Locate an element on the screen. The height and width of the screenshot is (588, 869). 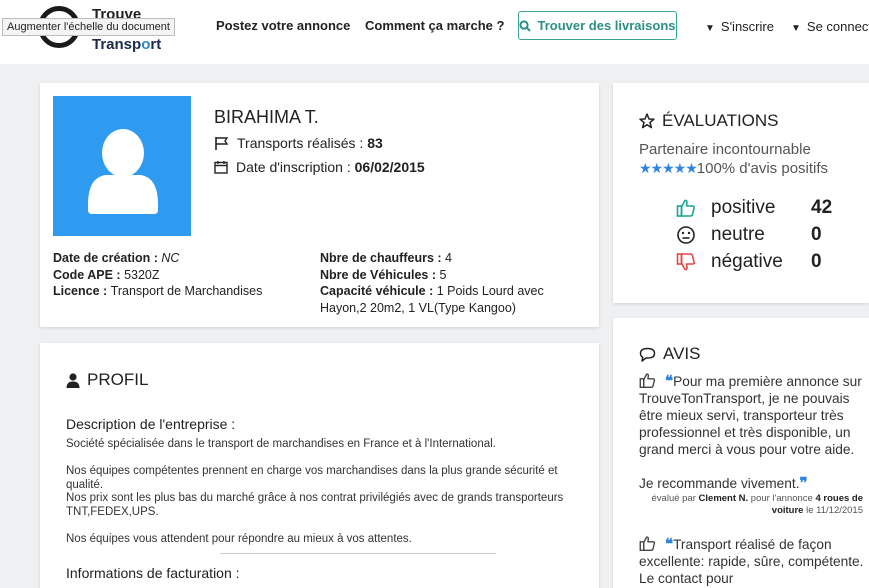
capacite-value-2: Hayon,2 20m2, 1 VL(Type Kangoo) is located at coordinates (418, 307).